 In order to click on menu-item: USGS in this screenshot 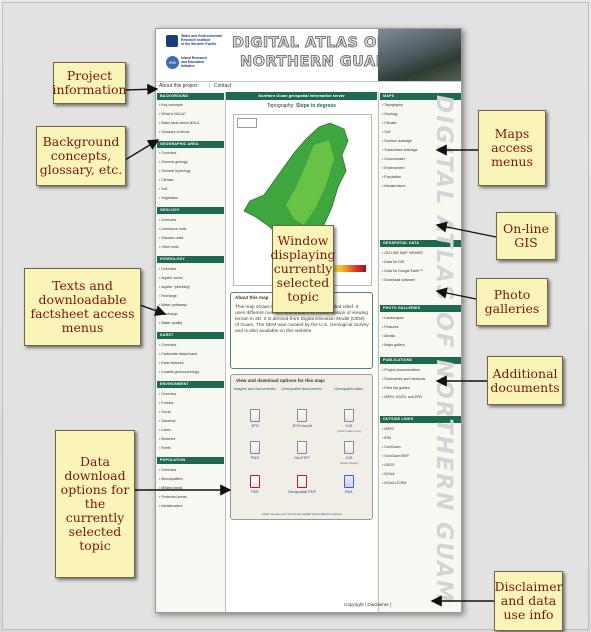, I will do `click(388, 465)`.